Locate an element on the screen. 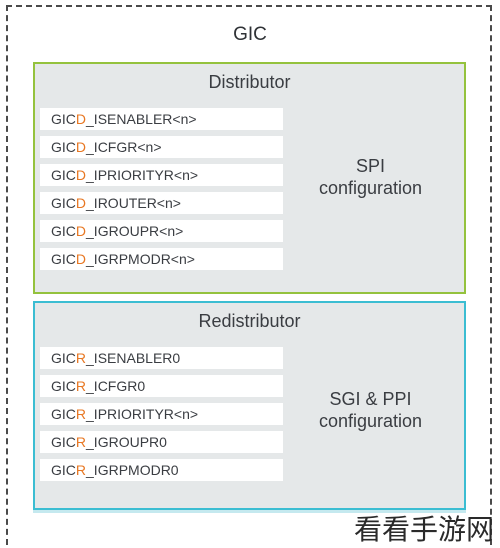 This screenshot has width=500, height=548. register-suffix: _ICFGR<n> is located at coordinates (124, 147).